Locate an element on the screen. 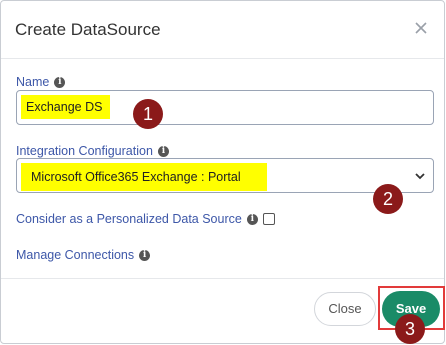  name-input-value: Exchange DS is located at coordinates (66, 107).